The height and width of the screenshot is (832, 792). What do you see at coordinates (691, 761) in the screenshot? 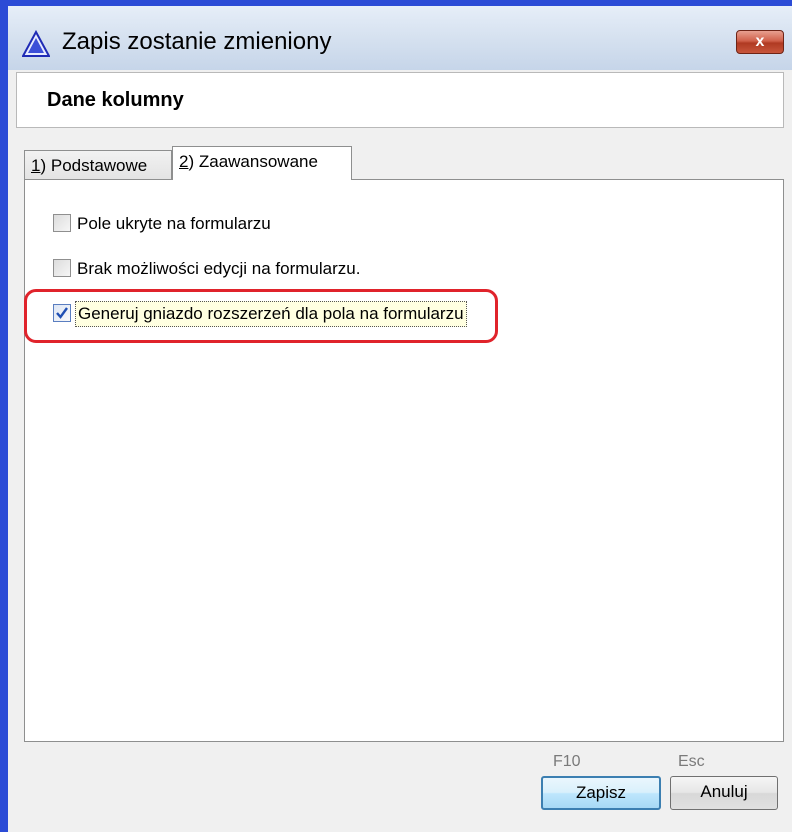
I see `cancel-shortcut-hint: Esc` at bounding box center [691, 761].